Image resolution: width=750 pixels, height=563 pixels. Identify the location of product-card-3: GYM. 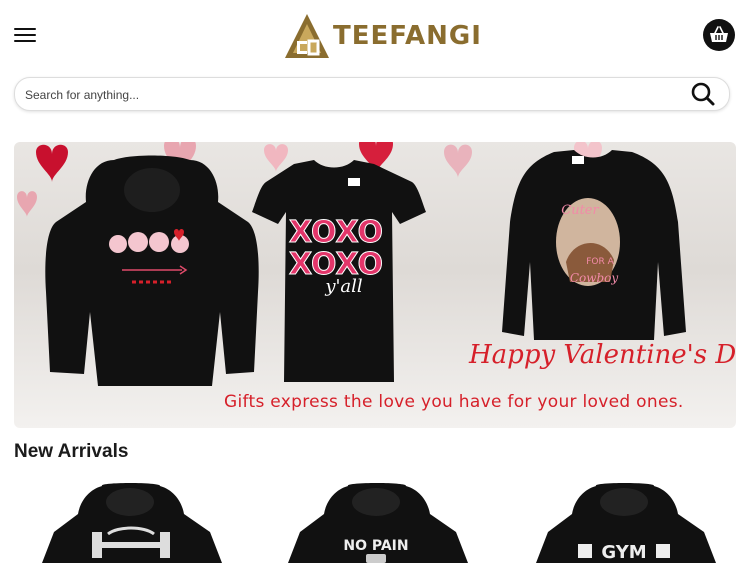
(626, 522).